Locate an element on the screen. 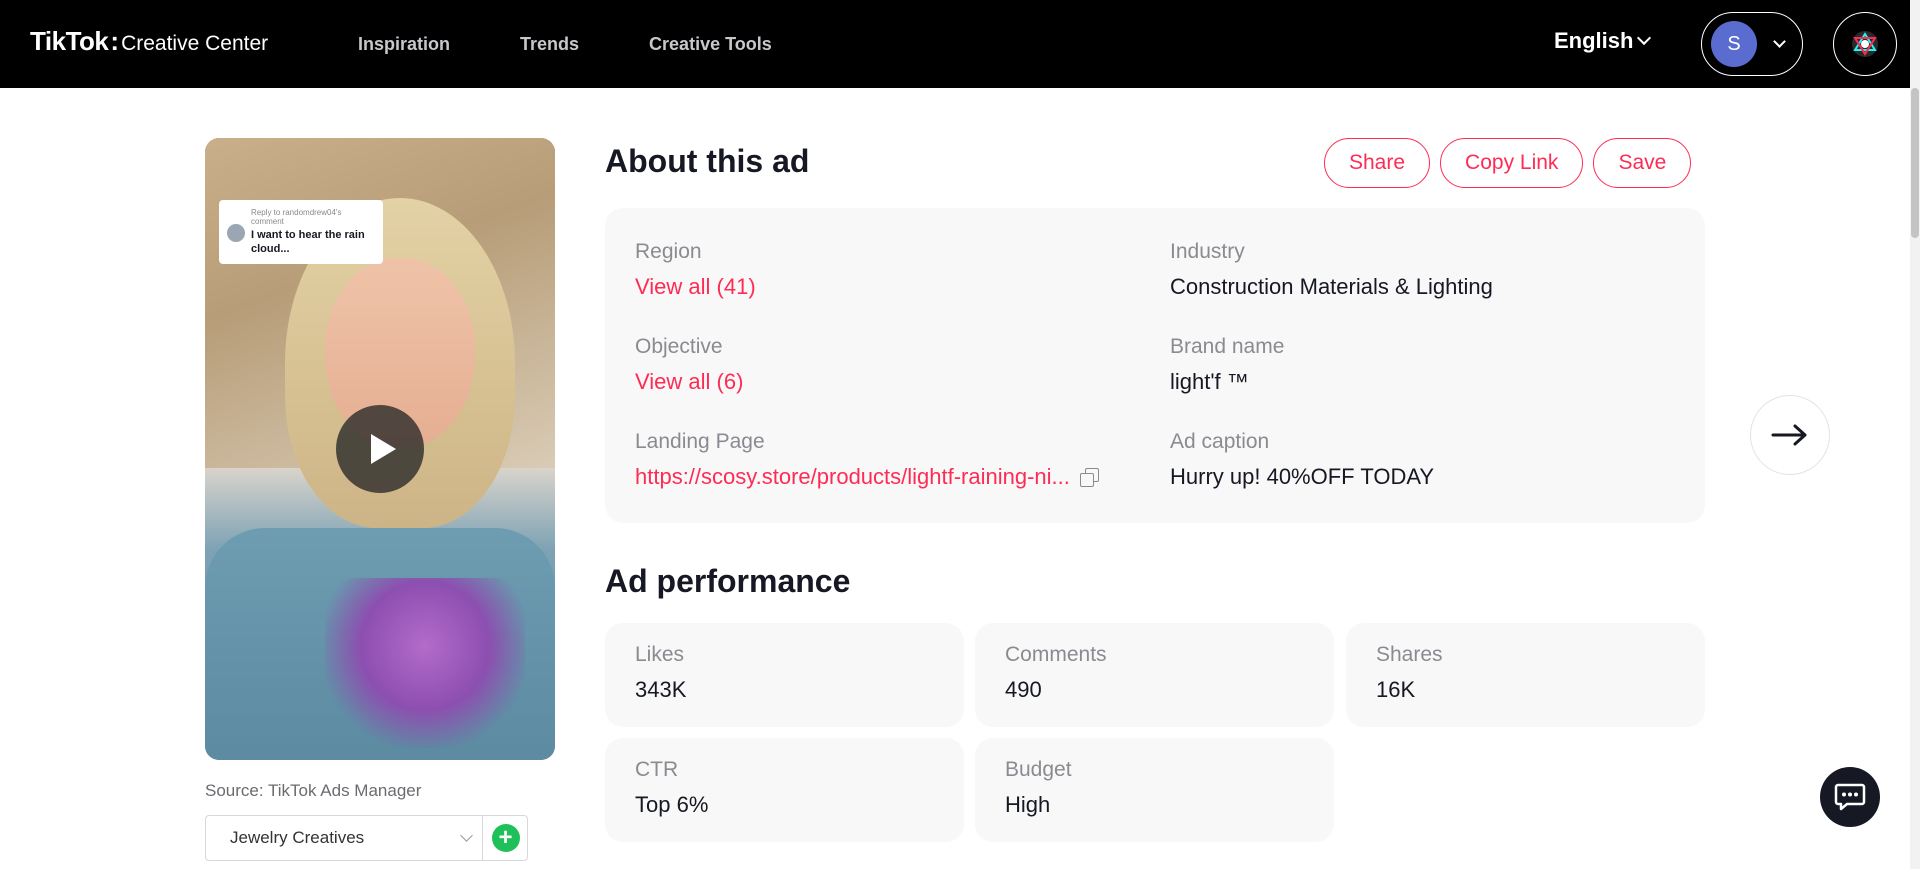  next-ad-button is located at coordinates (1790, 435).